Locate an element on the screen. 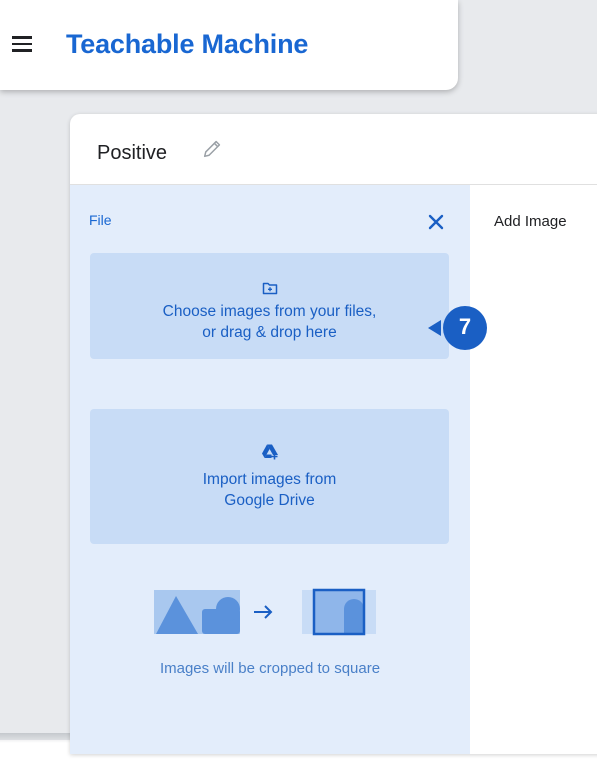  crop-illustration is located at coordinates (265, 612).